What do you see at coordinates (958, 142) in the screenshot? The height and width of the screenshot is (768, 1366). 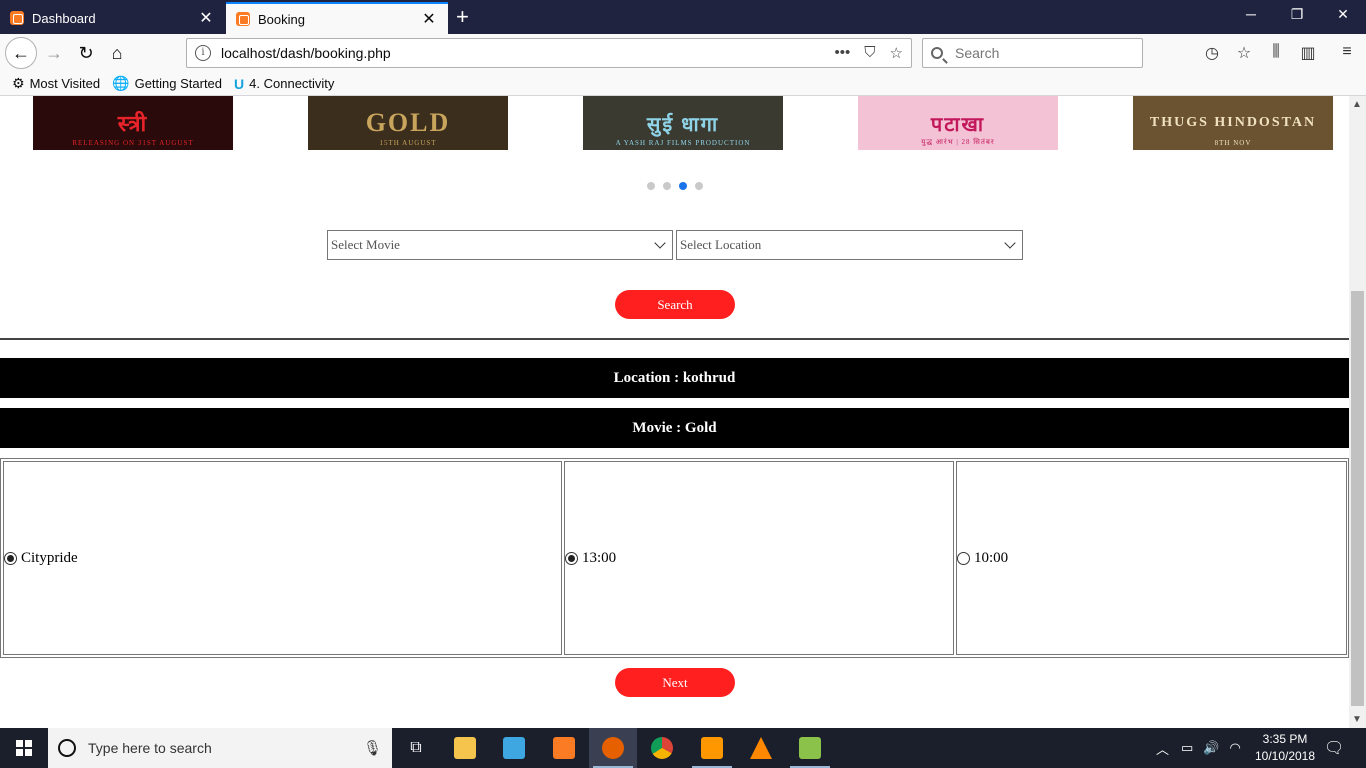 I see `poster-subtitle: युद्ध आरंभ | 28 सितंबर` at bounding box center [958, 142].